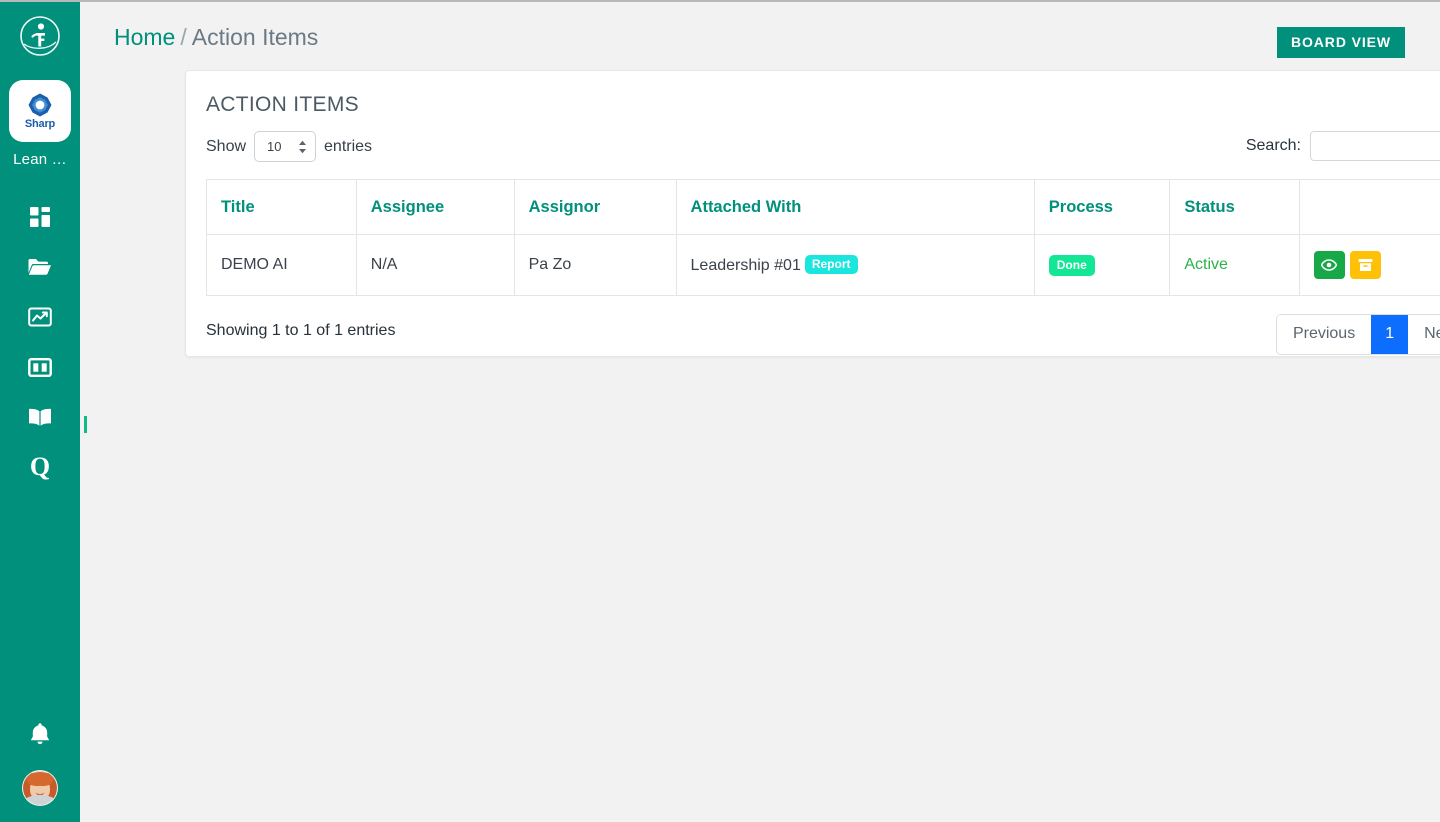 The image size is (1440, 822). I want to click on sharp-mark-label: Sharp, so click(40, 124).